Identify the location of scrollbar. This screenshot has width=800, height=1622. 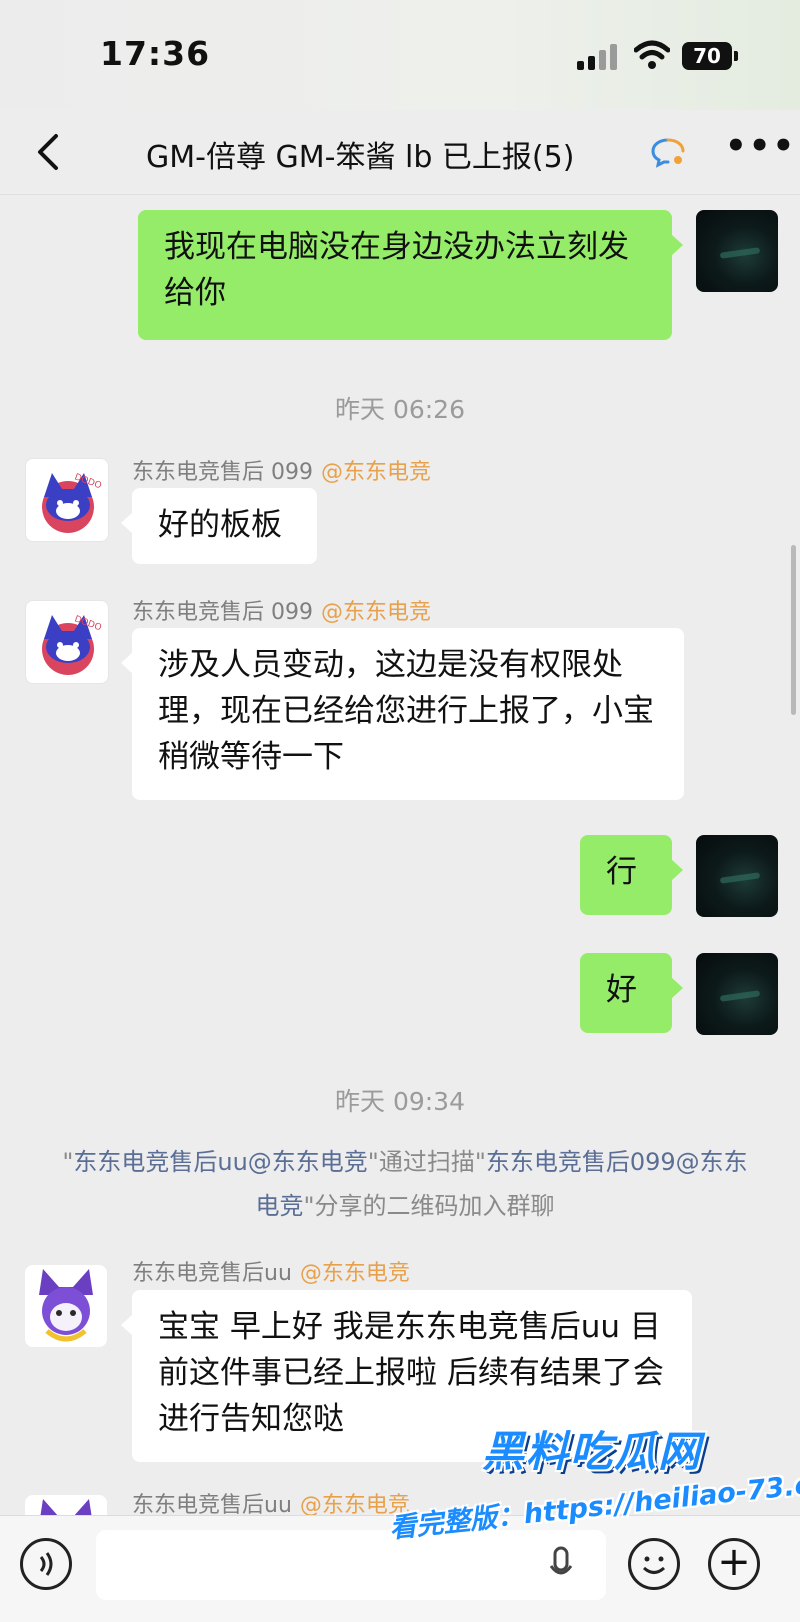
(793, 630).